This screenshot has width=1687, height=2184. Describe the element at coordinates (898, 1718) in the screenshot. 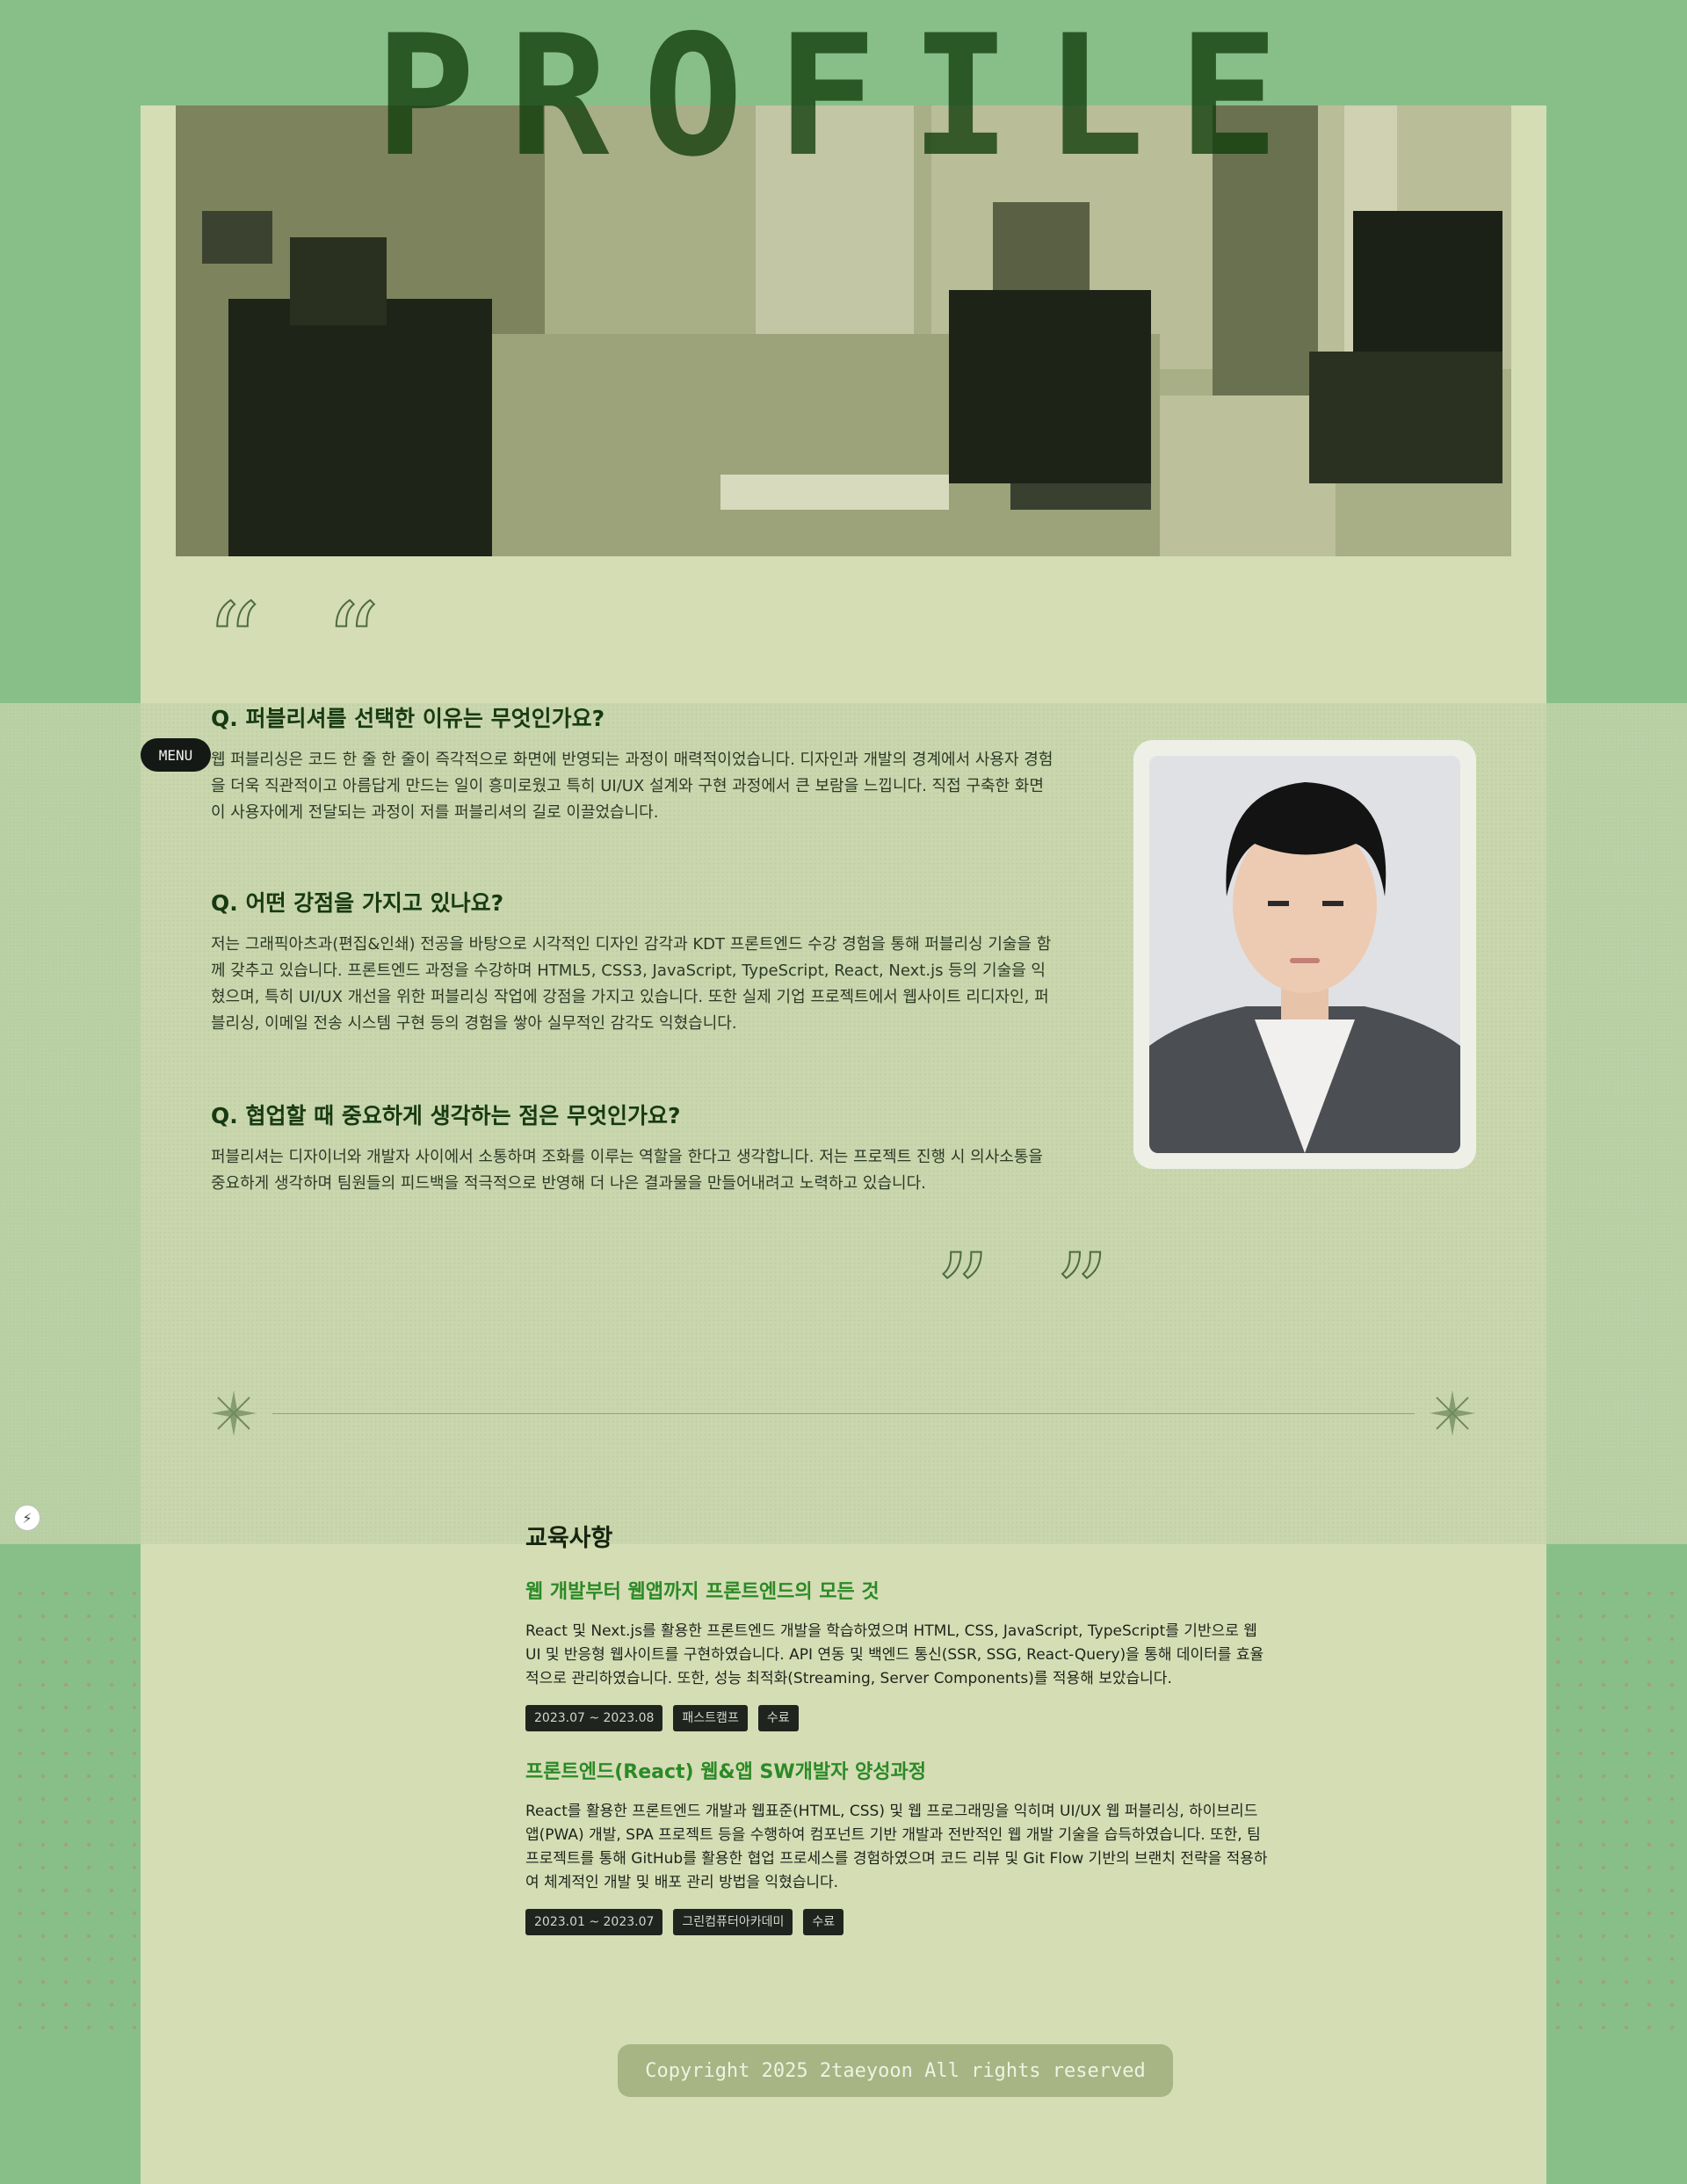

I see `course-tags: 2023.07 ~ 2023.08 패스트캠프 수료` at that location.